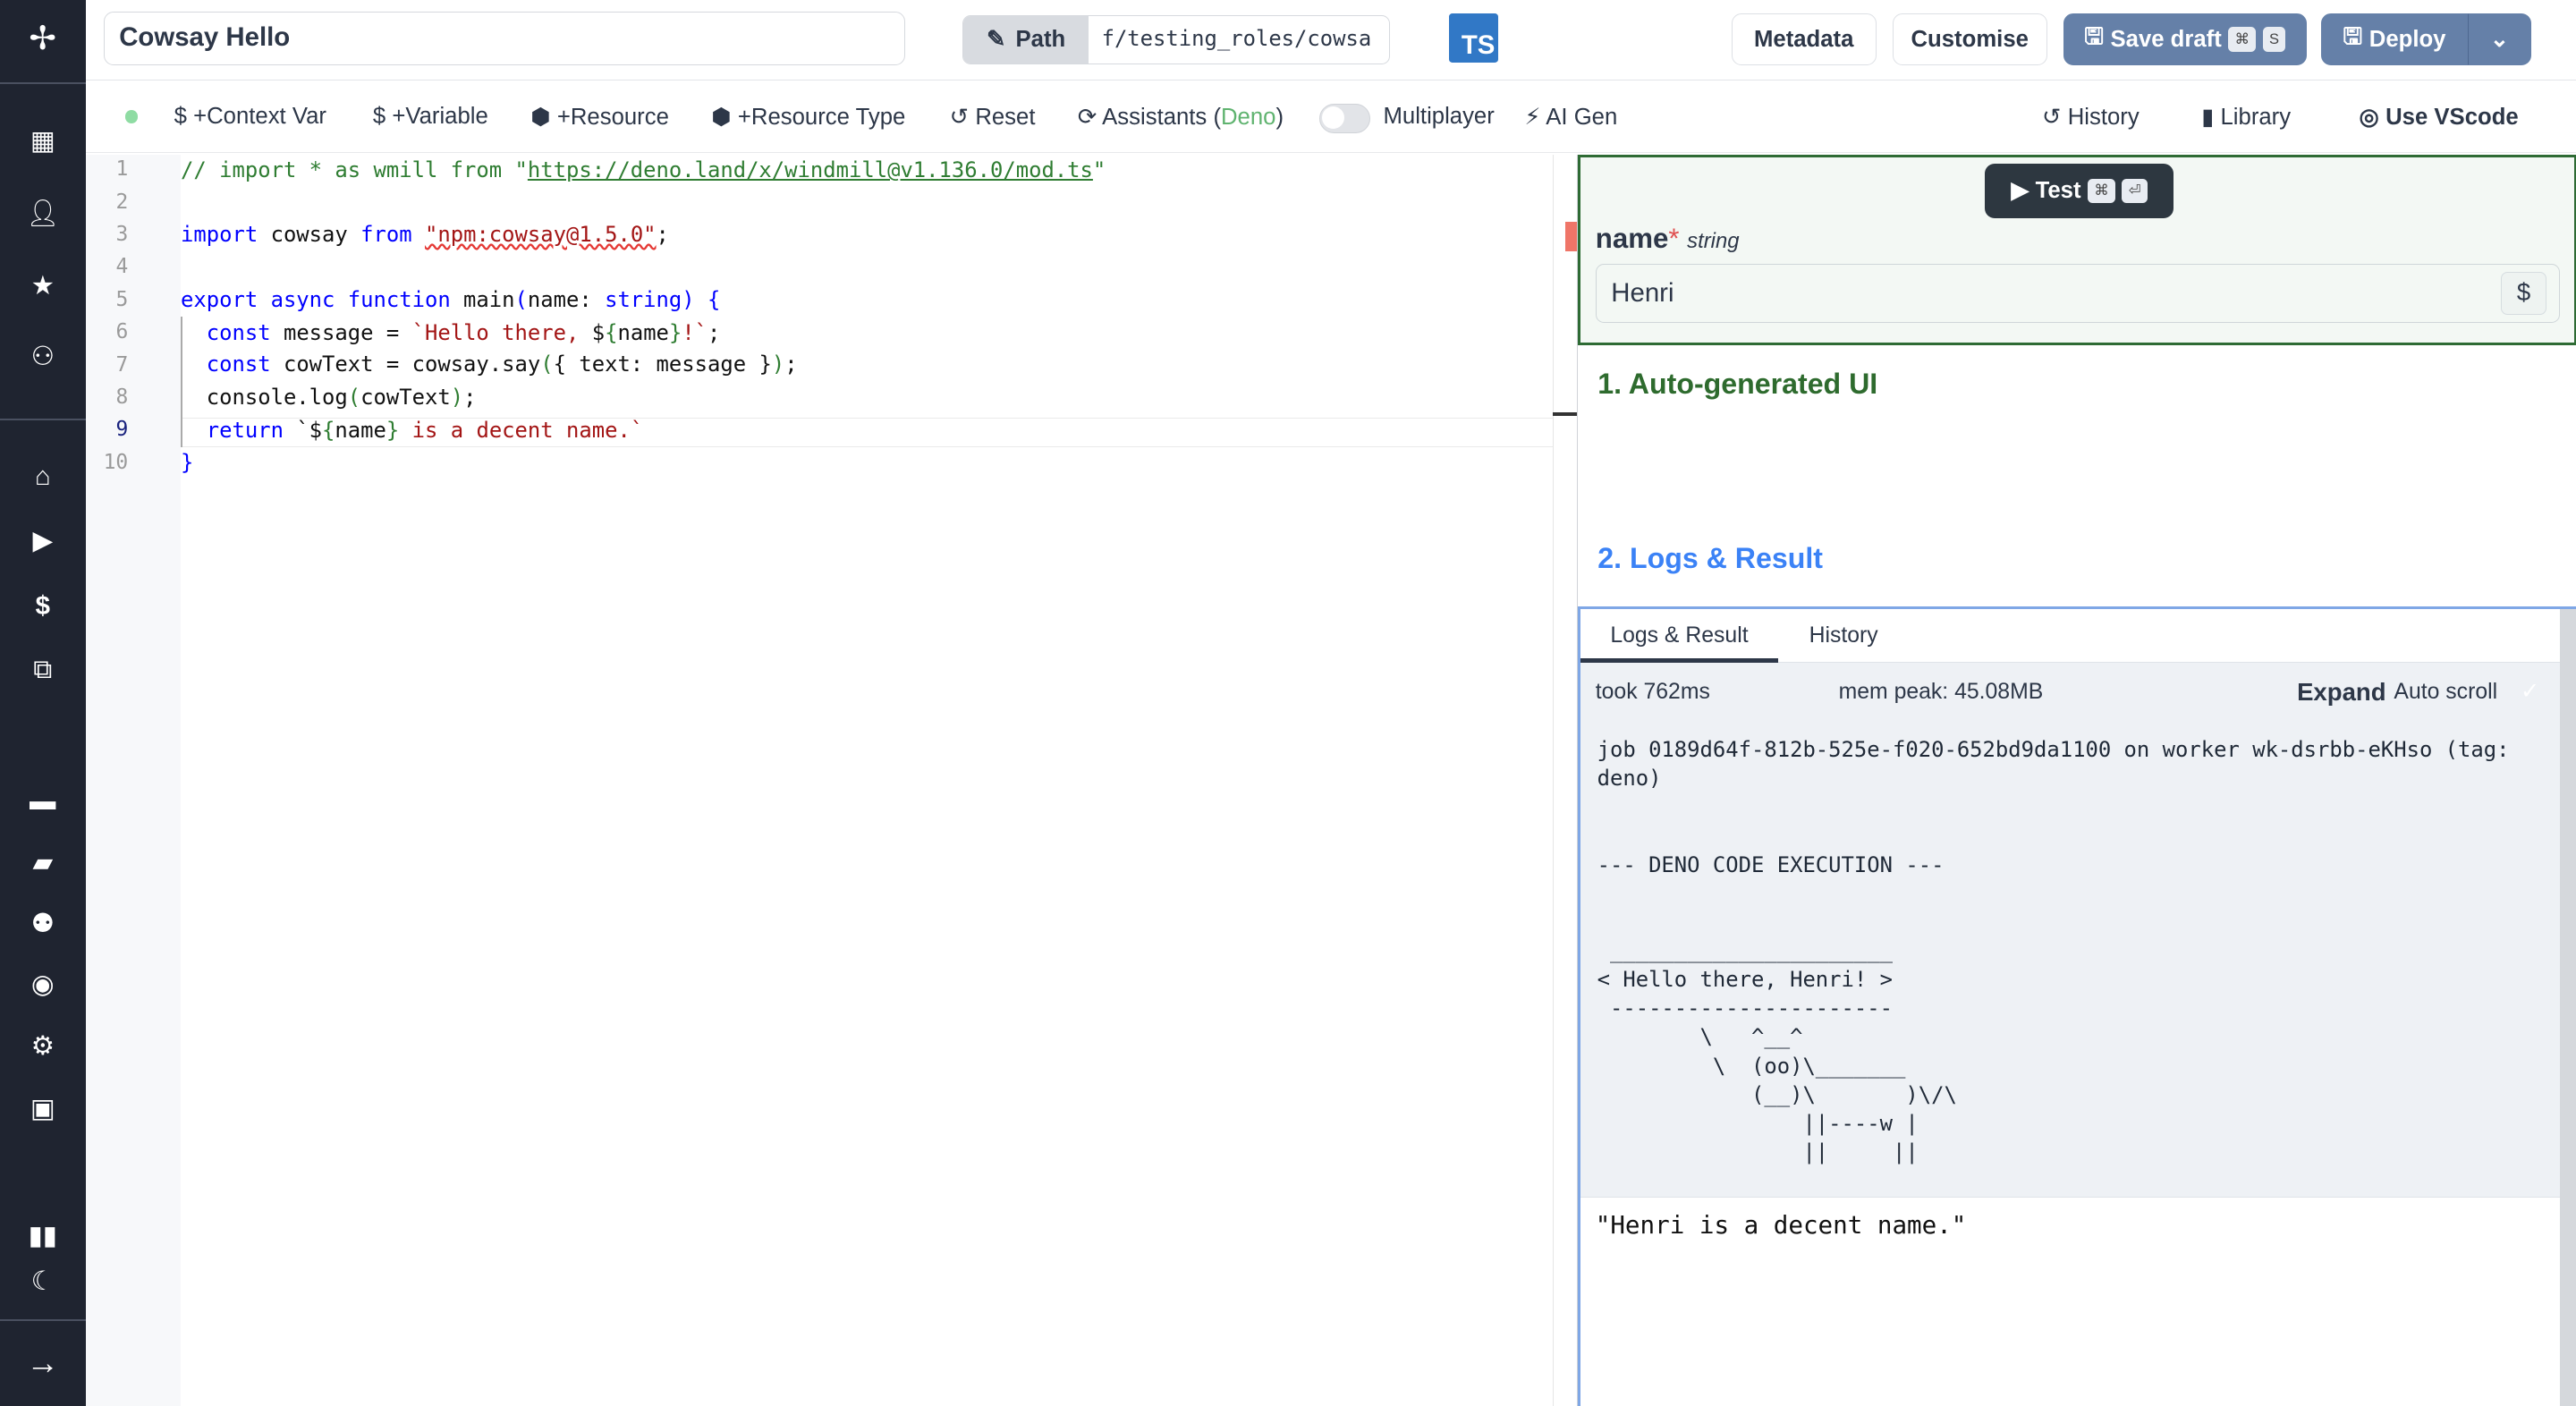  What do you see at coordinates (122, 430) in the screenshot?
I see `line-number: 9` at bounding box center [122, 430].